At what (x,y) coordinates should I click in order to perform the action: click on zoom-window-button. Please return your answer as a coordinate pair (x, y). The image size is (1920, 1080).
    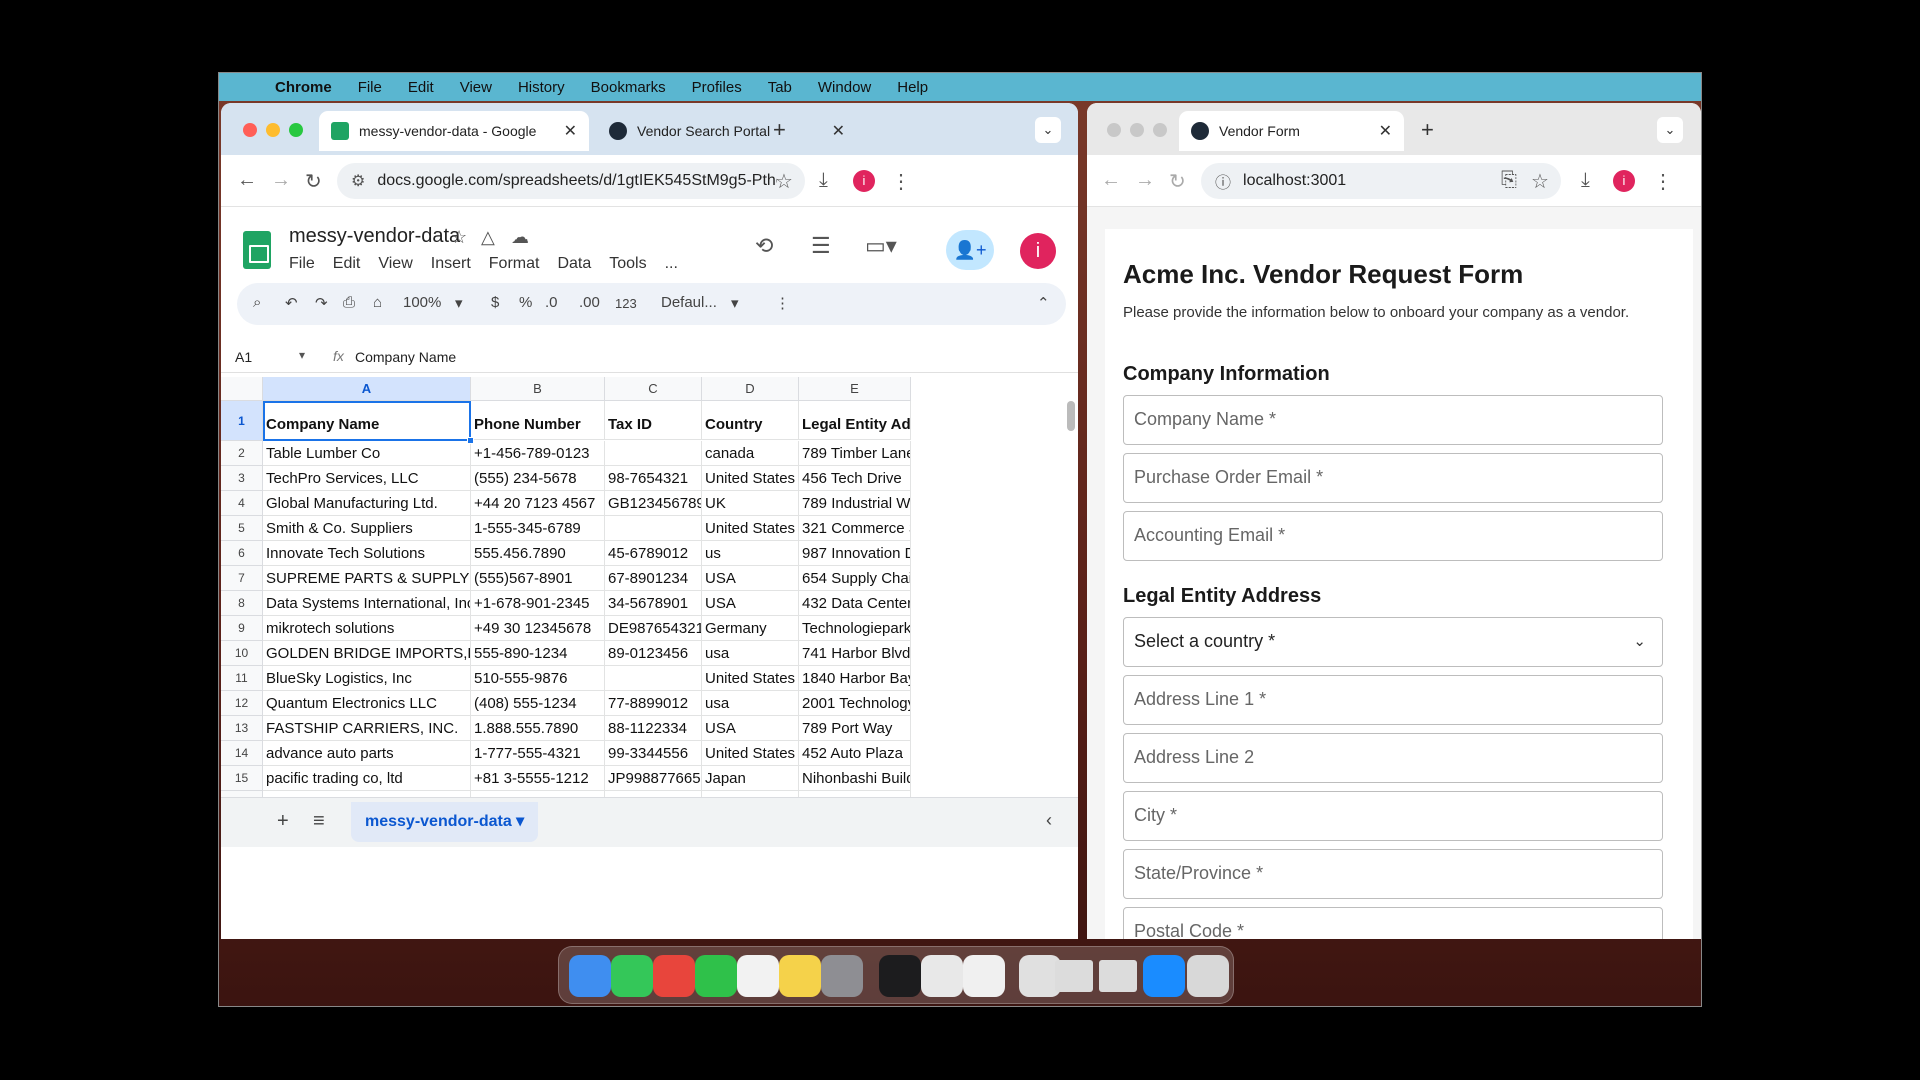
    Looking at the image, I should click on (296, 130).